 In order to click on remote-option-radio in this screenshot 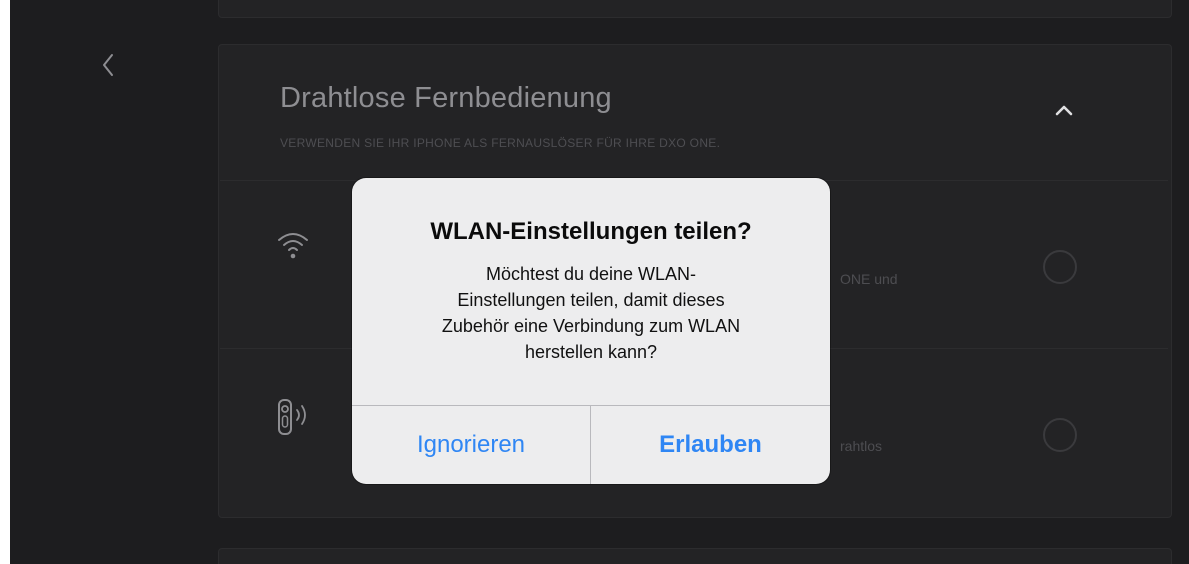, I will do `click(1060, 435)`.